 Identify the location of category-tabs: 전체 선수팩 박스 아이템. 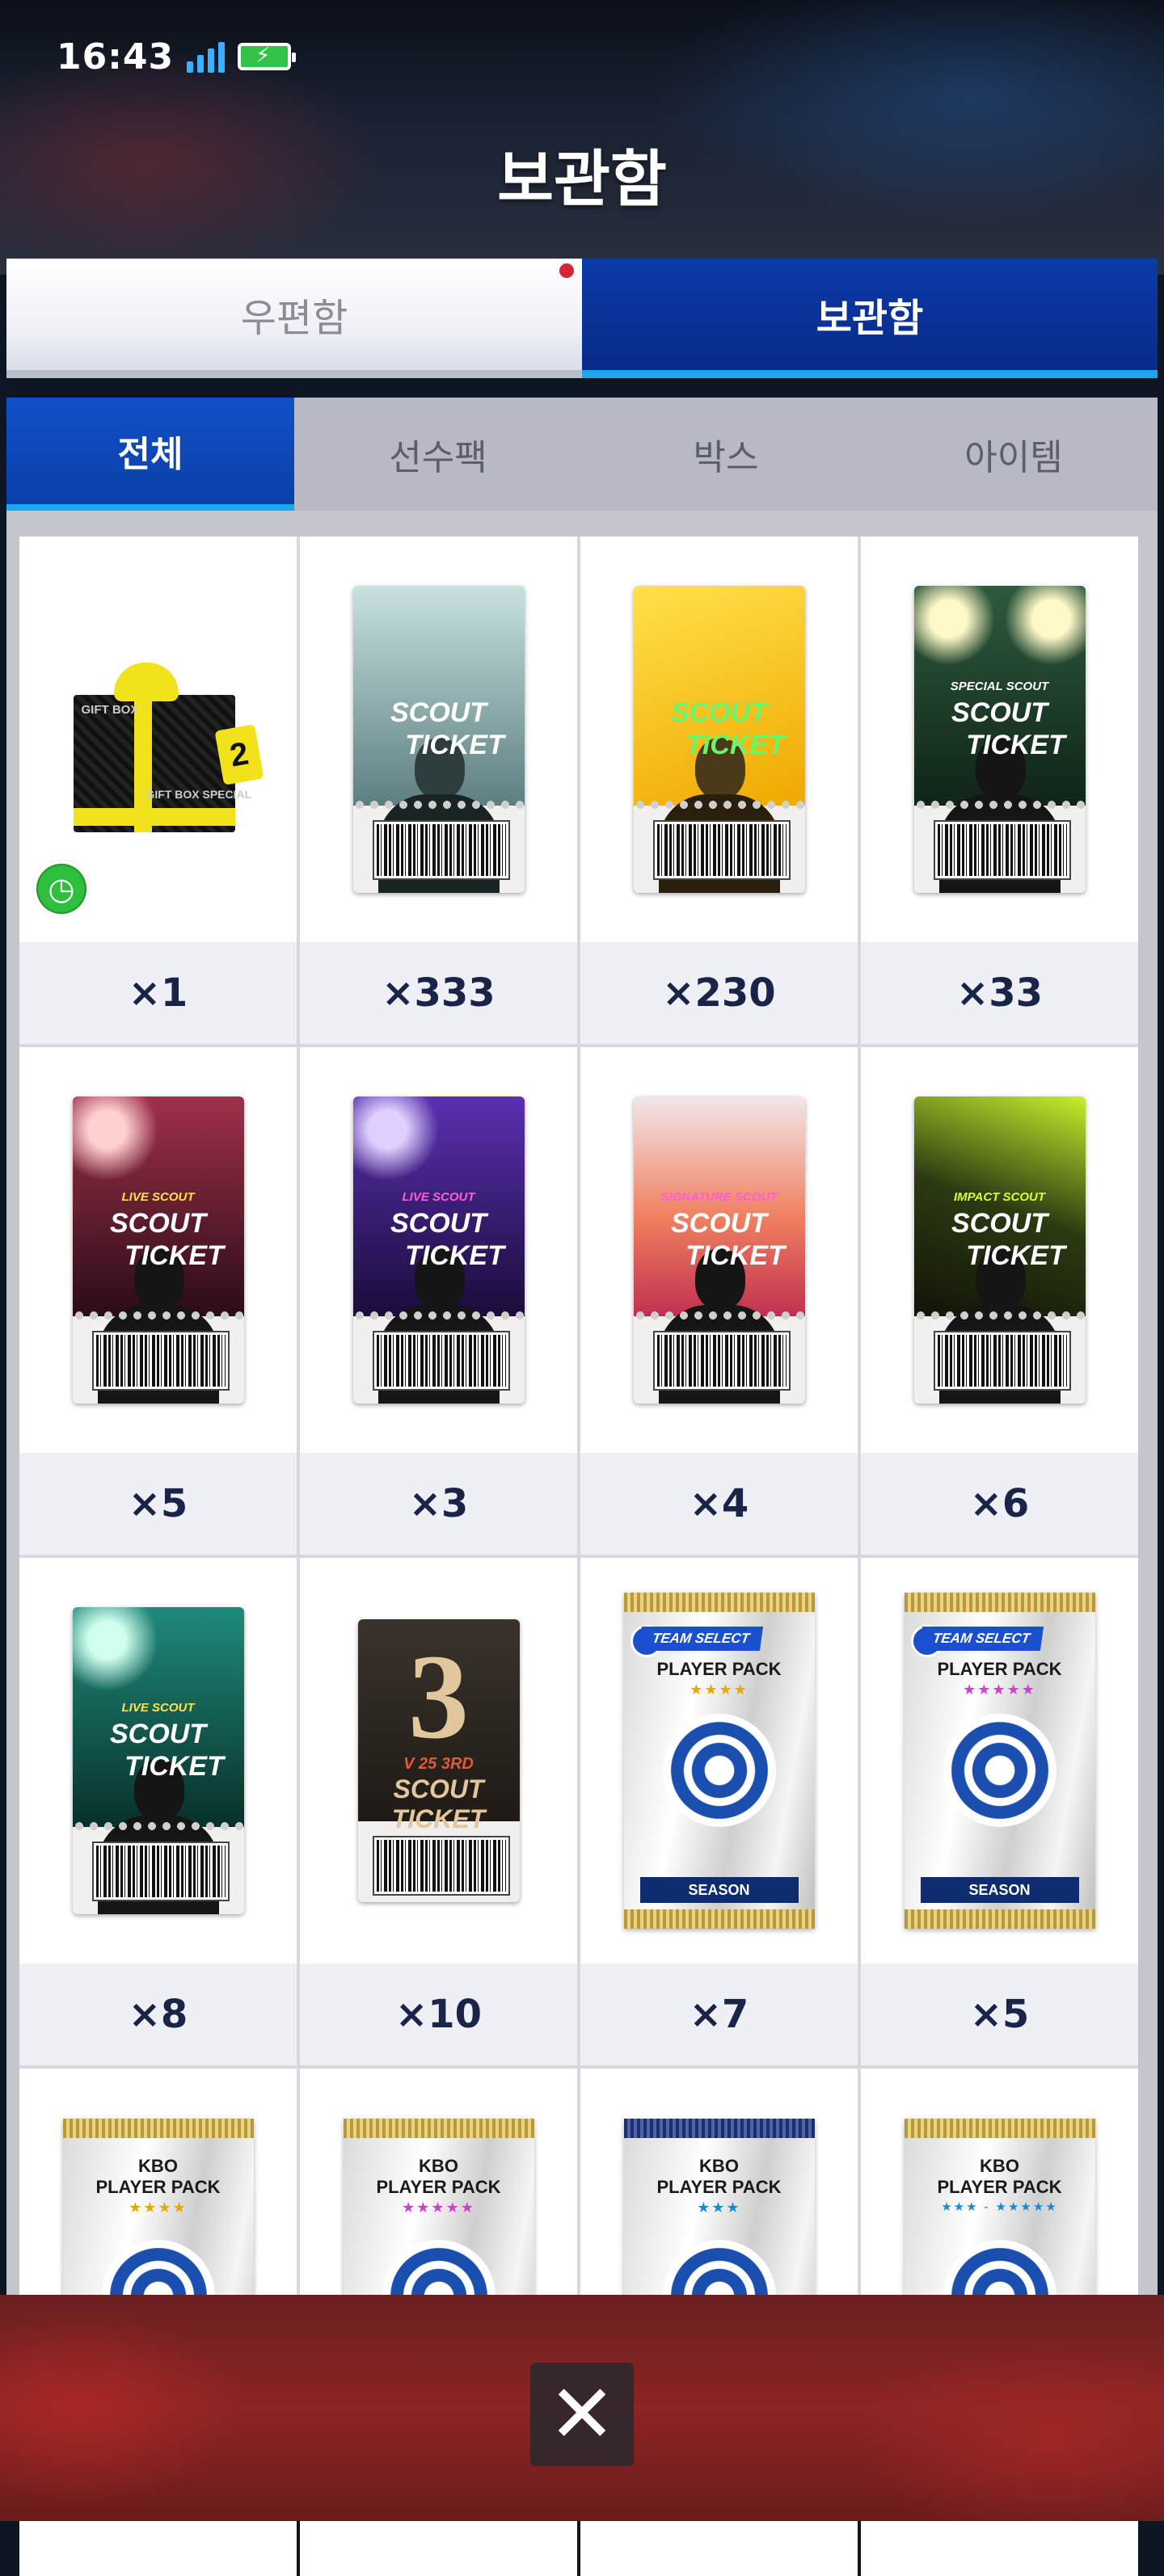
(582, 454).